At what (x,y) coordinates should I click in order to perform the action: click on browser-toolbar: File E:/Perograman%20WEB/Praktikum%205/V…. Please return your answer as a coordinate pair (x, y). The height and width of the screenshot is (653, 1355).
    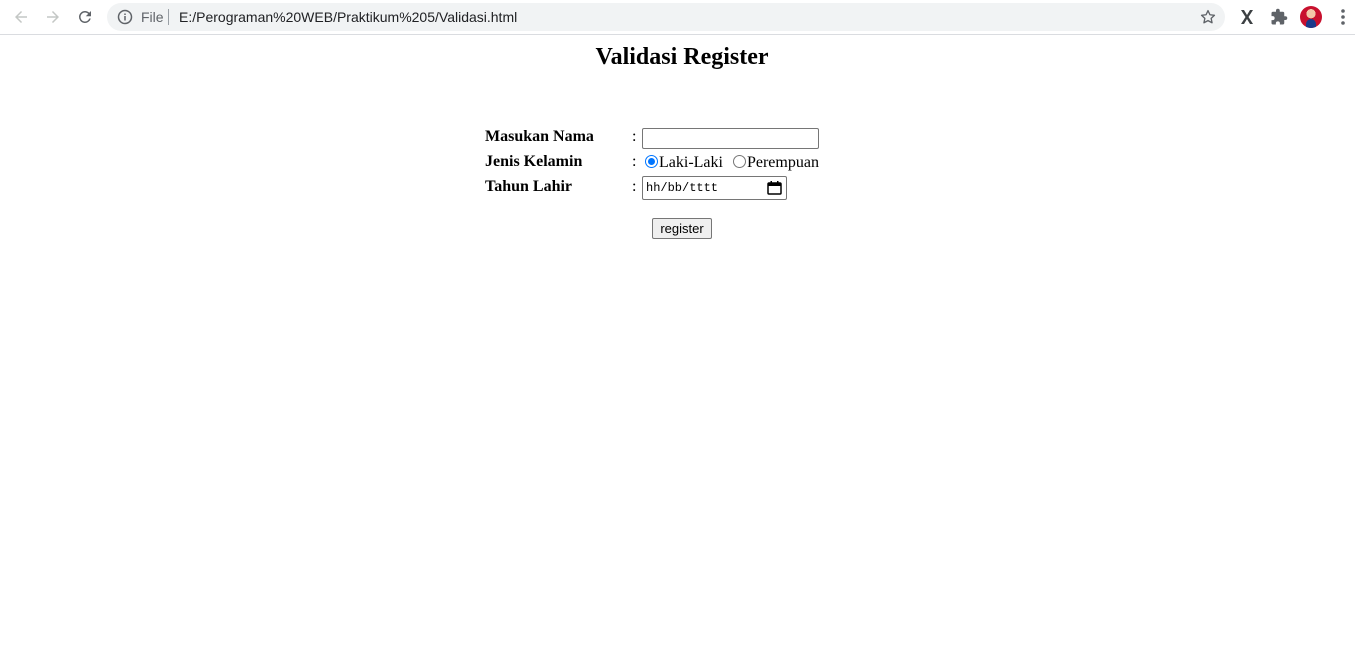
    Looking at the image, I should click on (677, 17).